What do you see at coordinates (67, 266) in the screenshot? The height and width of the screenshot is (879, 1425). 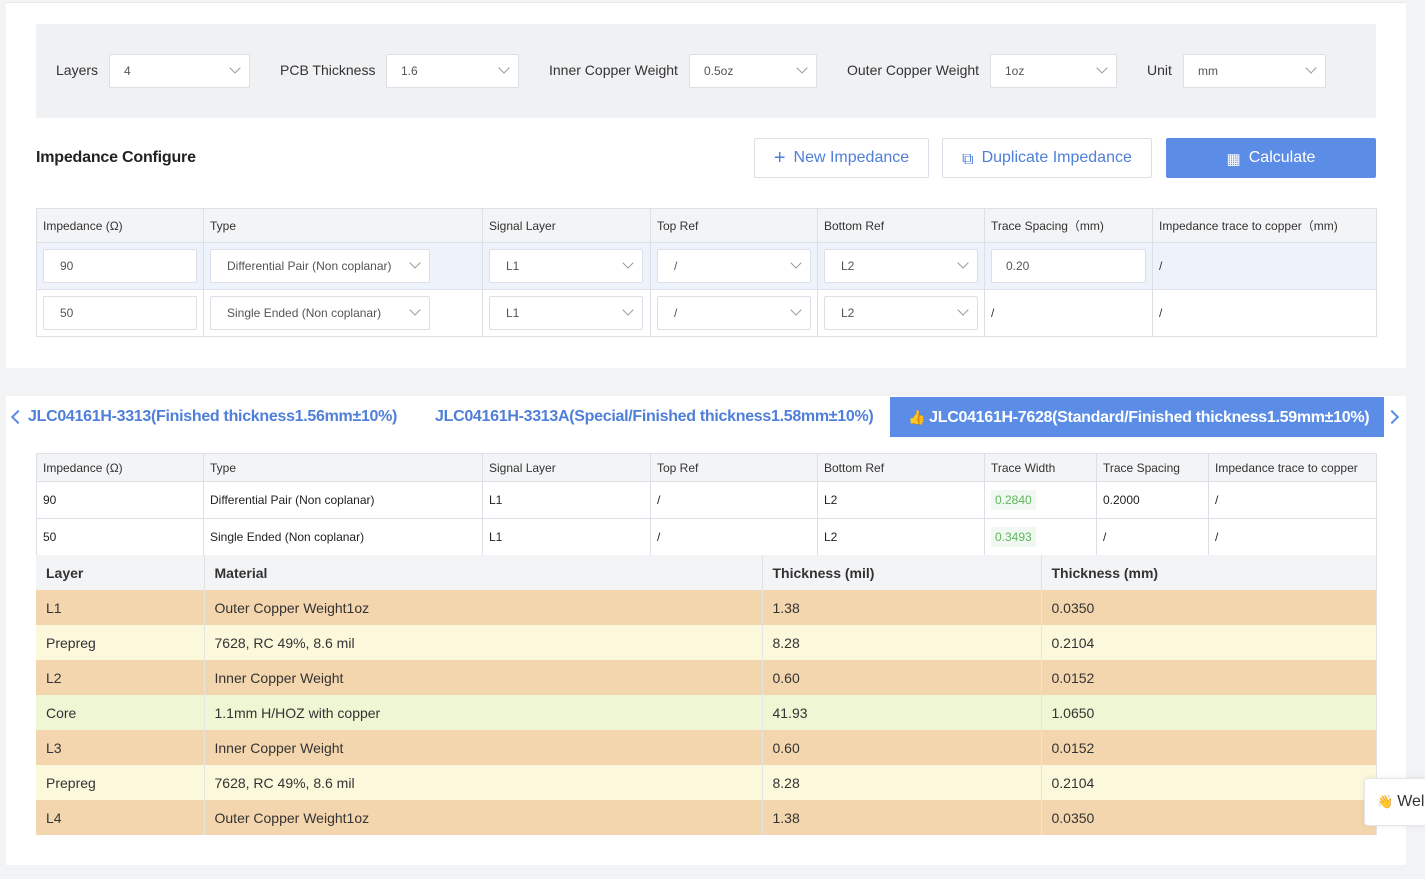 I see `impedance-value: 90` at bounding box center [67, 266].